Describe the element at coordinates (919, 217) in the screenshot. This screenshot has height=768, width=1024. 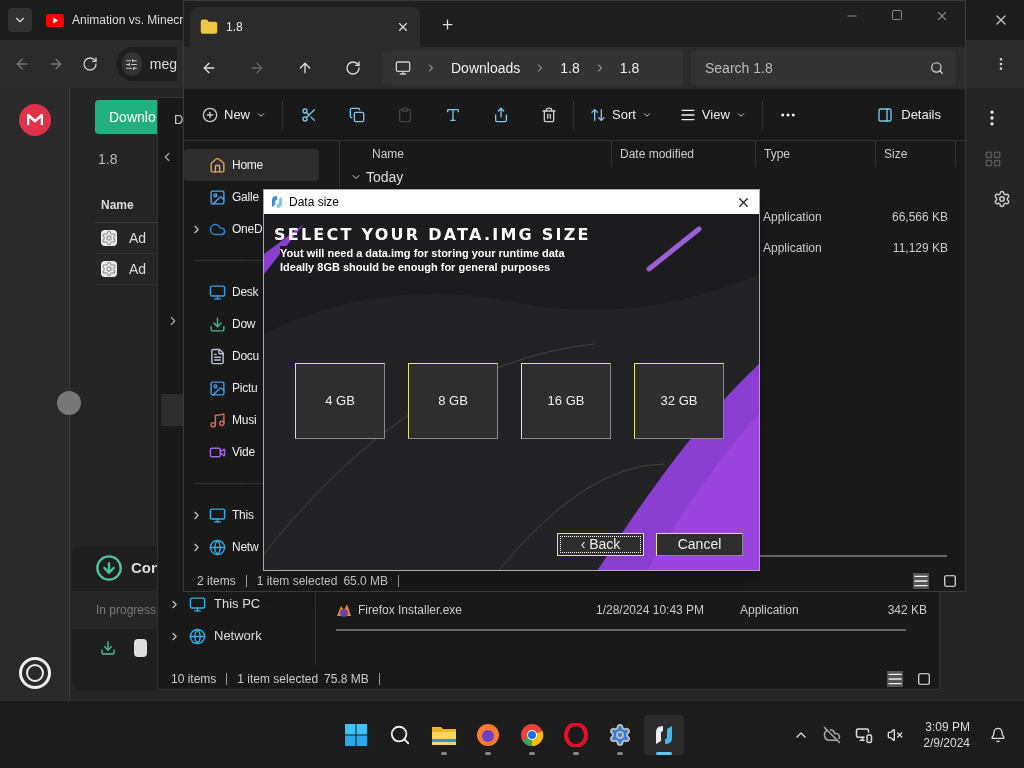
I see `file-size: 66,566 KB` at that location.